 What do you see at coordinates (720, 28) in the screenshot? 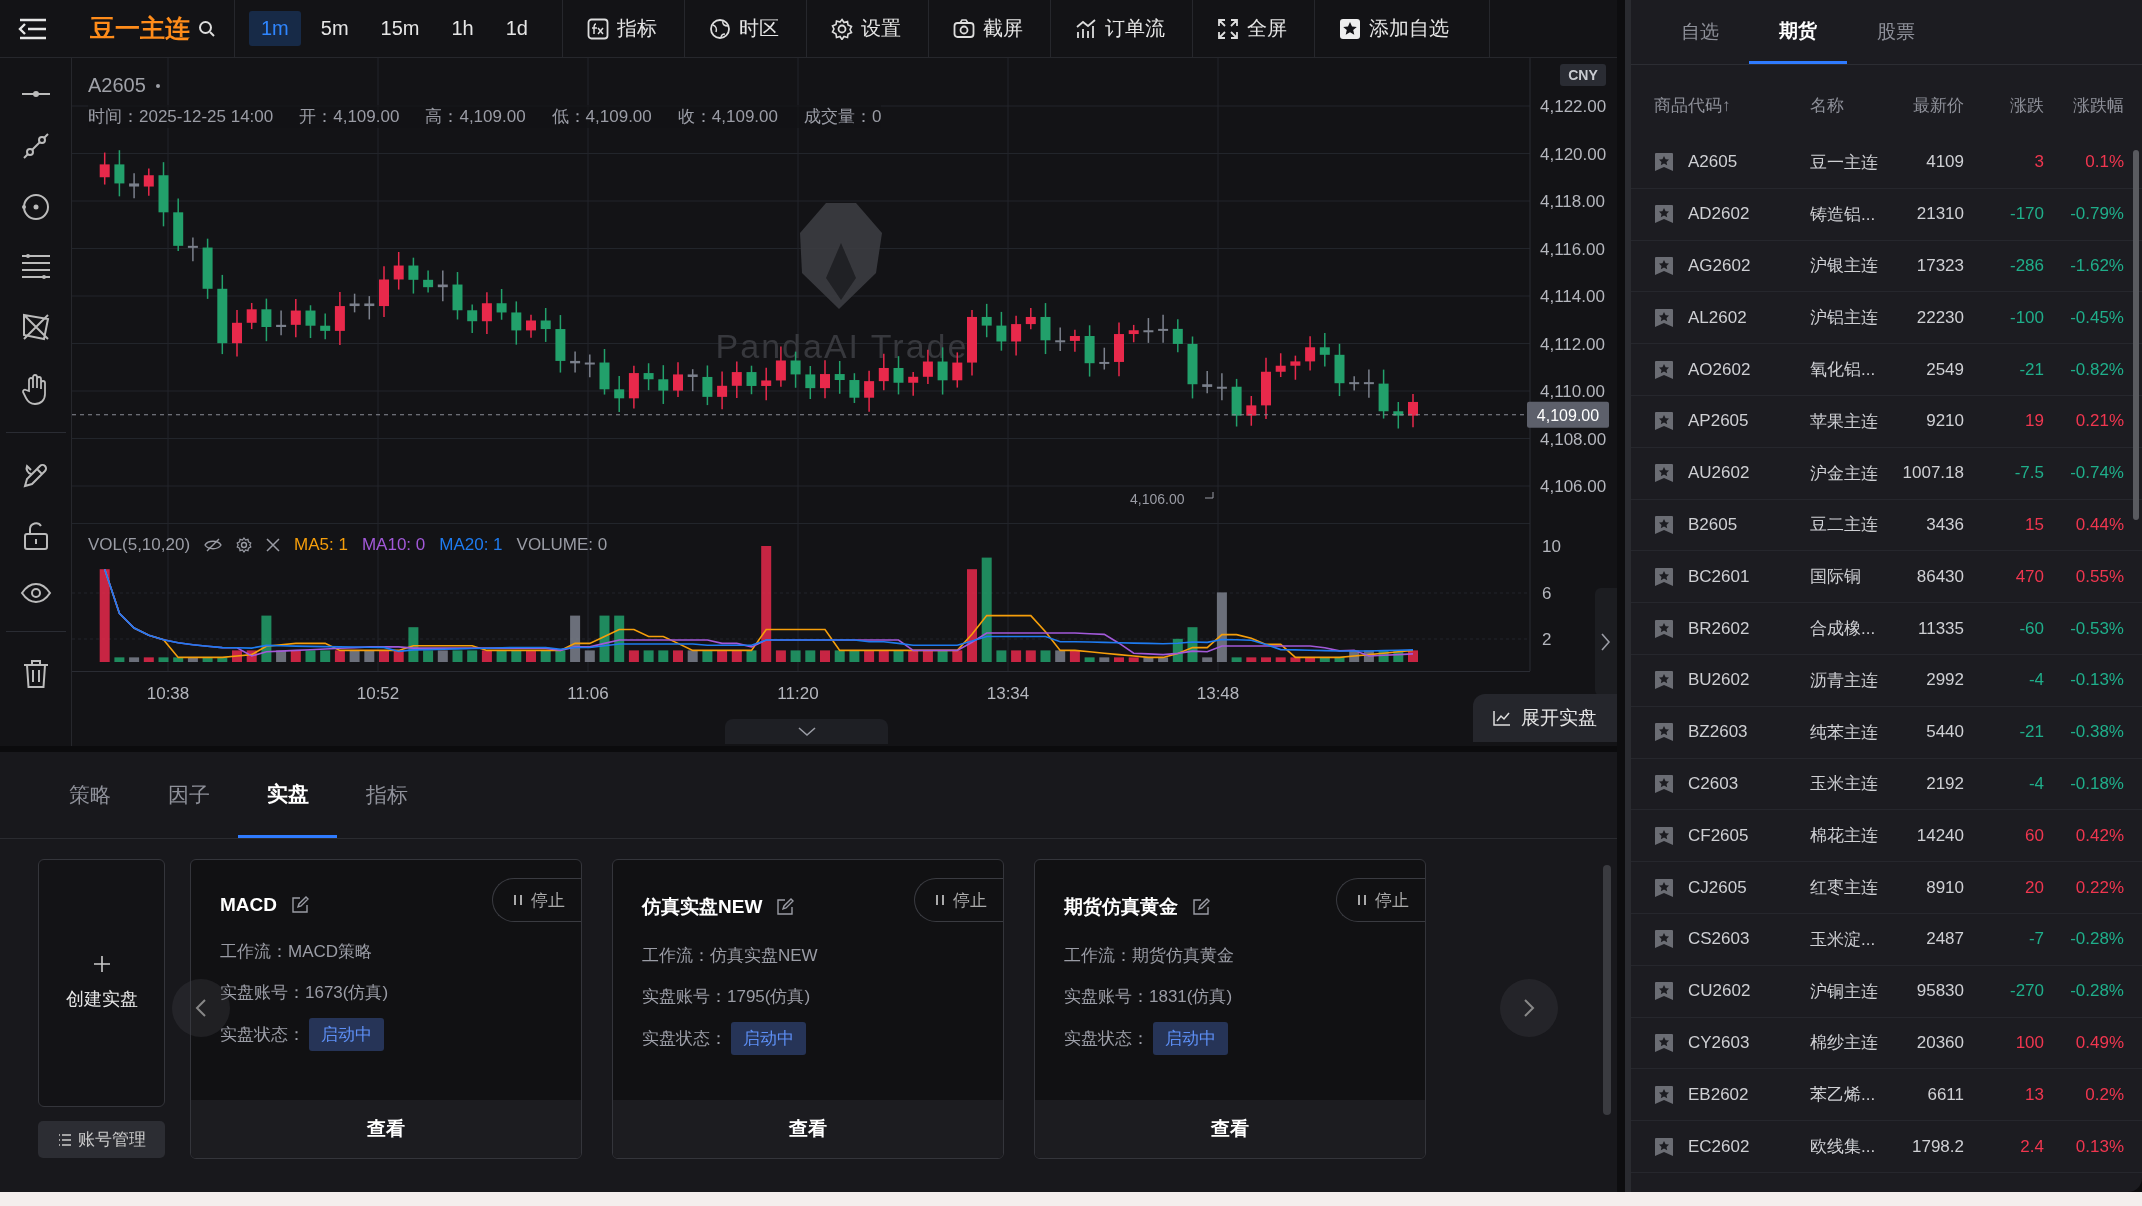
I see `globe-icon` at bounding box center [720, 28].